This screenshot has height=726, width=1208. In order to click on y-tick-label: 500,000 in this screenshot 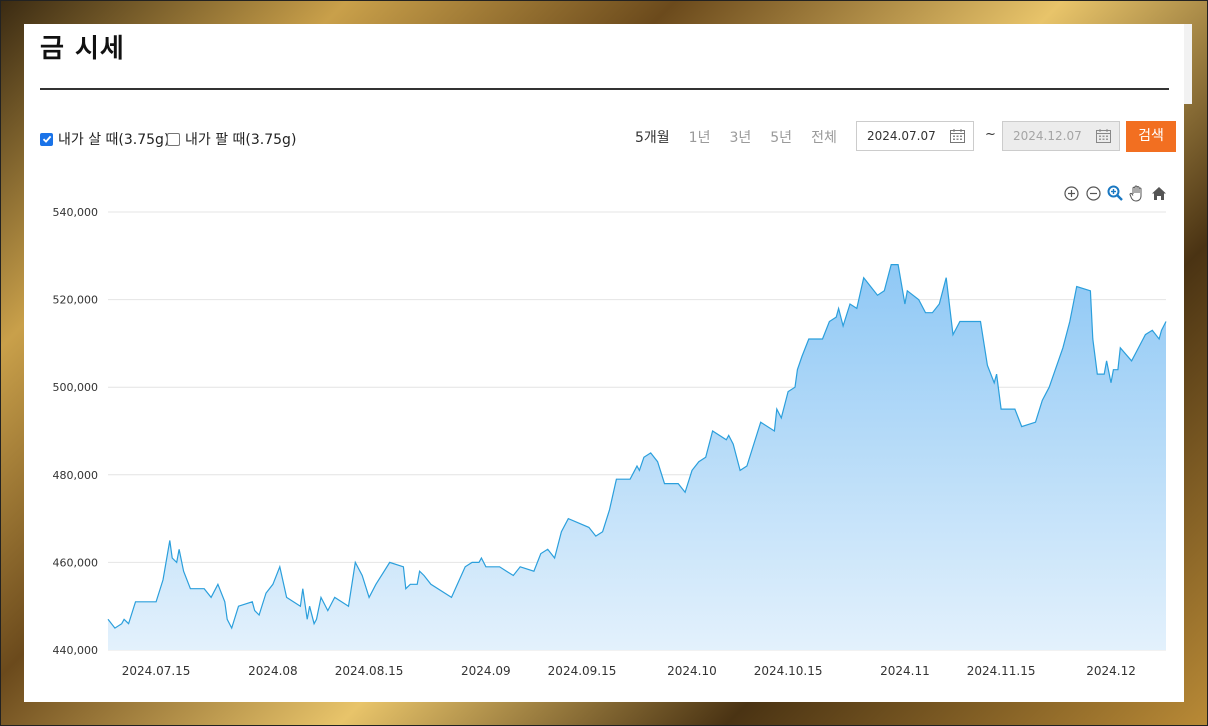, I will do `click(76, 387)`.